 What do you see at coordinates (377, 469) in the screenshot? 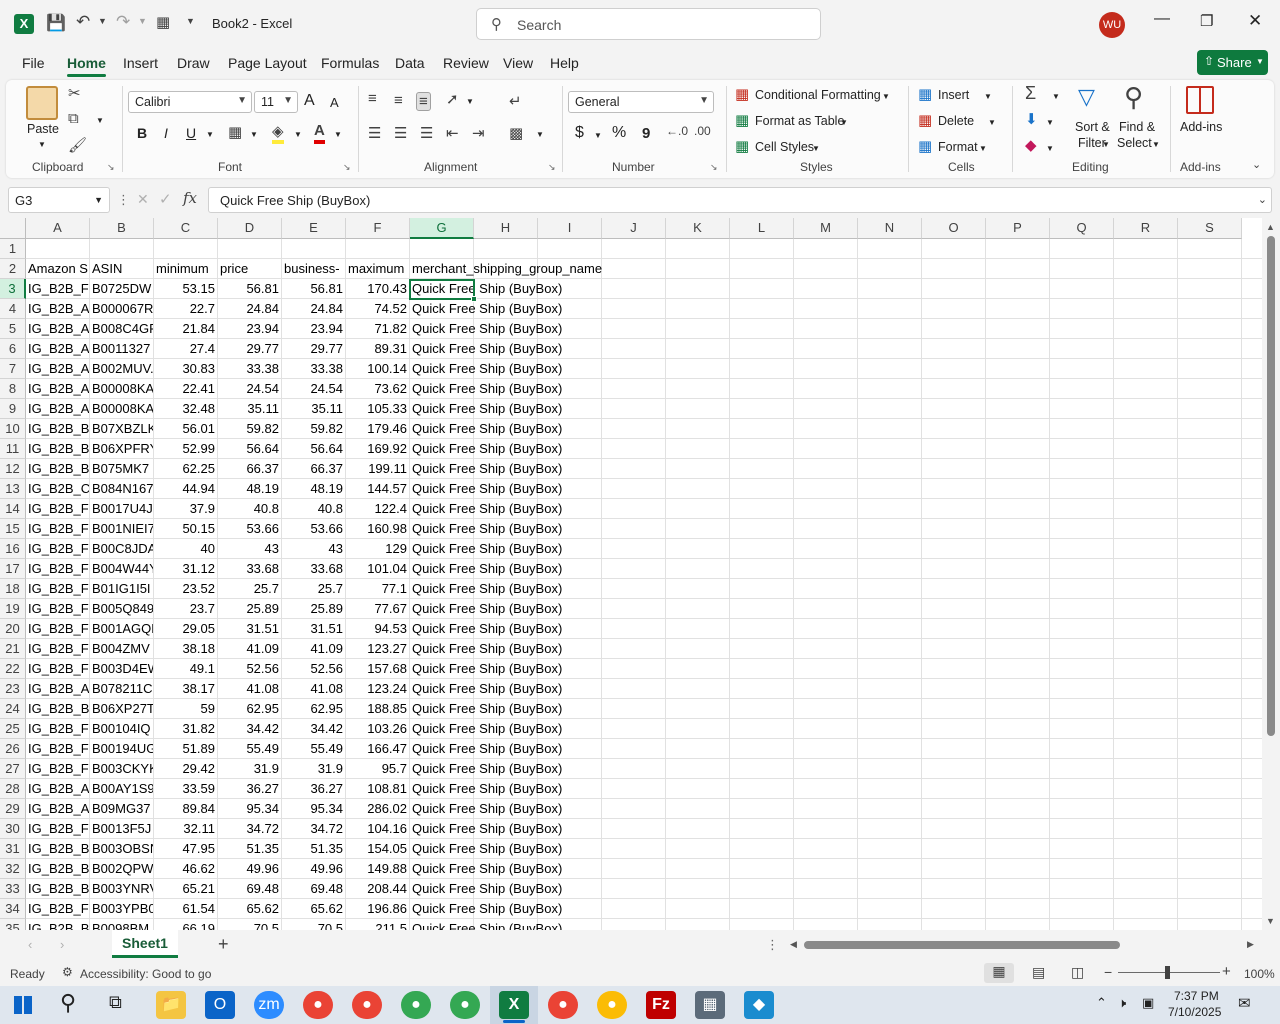
I see `table-cell: 199.11` at bounding box center [377, 469].